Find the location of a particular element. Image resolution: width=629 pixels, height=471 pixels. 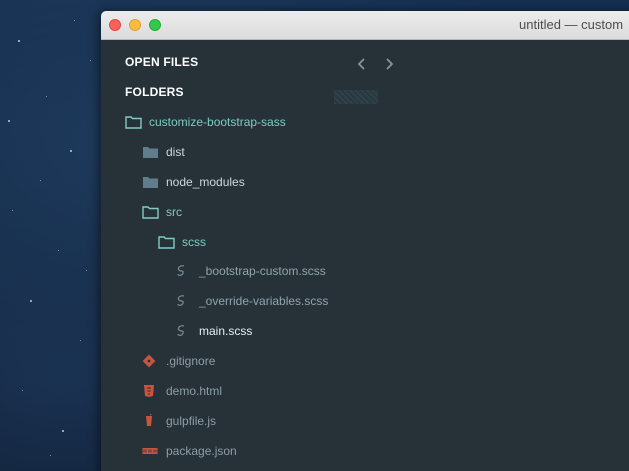

tree-folder-node-modules: node_modules is located at coordinates (193, 182).